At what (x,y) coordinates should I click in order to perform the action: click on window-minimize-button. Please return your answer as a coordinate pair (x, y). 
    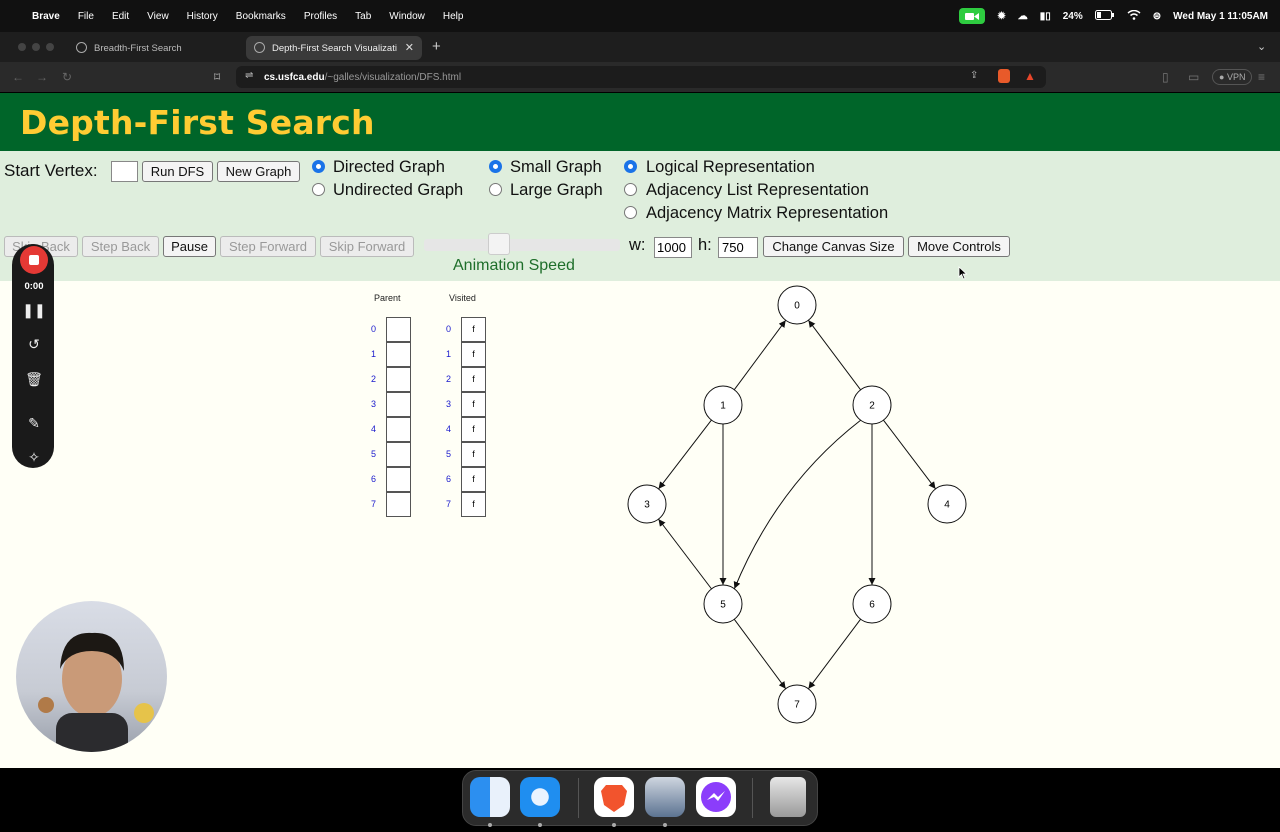
    Looking at the image, I should click on (36, 47).